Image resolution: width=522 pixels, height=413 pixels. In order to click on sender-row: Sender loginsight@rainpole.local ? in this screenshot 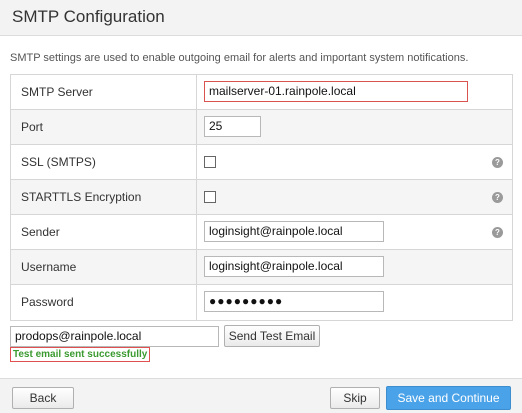, I will do `click(261, 232)`.